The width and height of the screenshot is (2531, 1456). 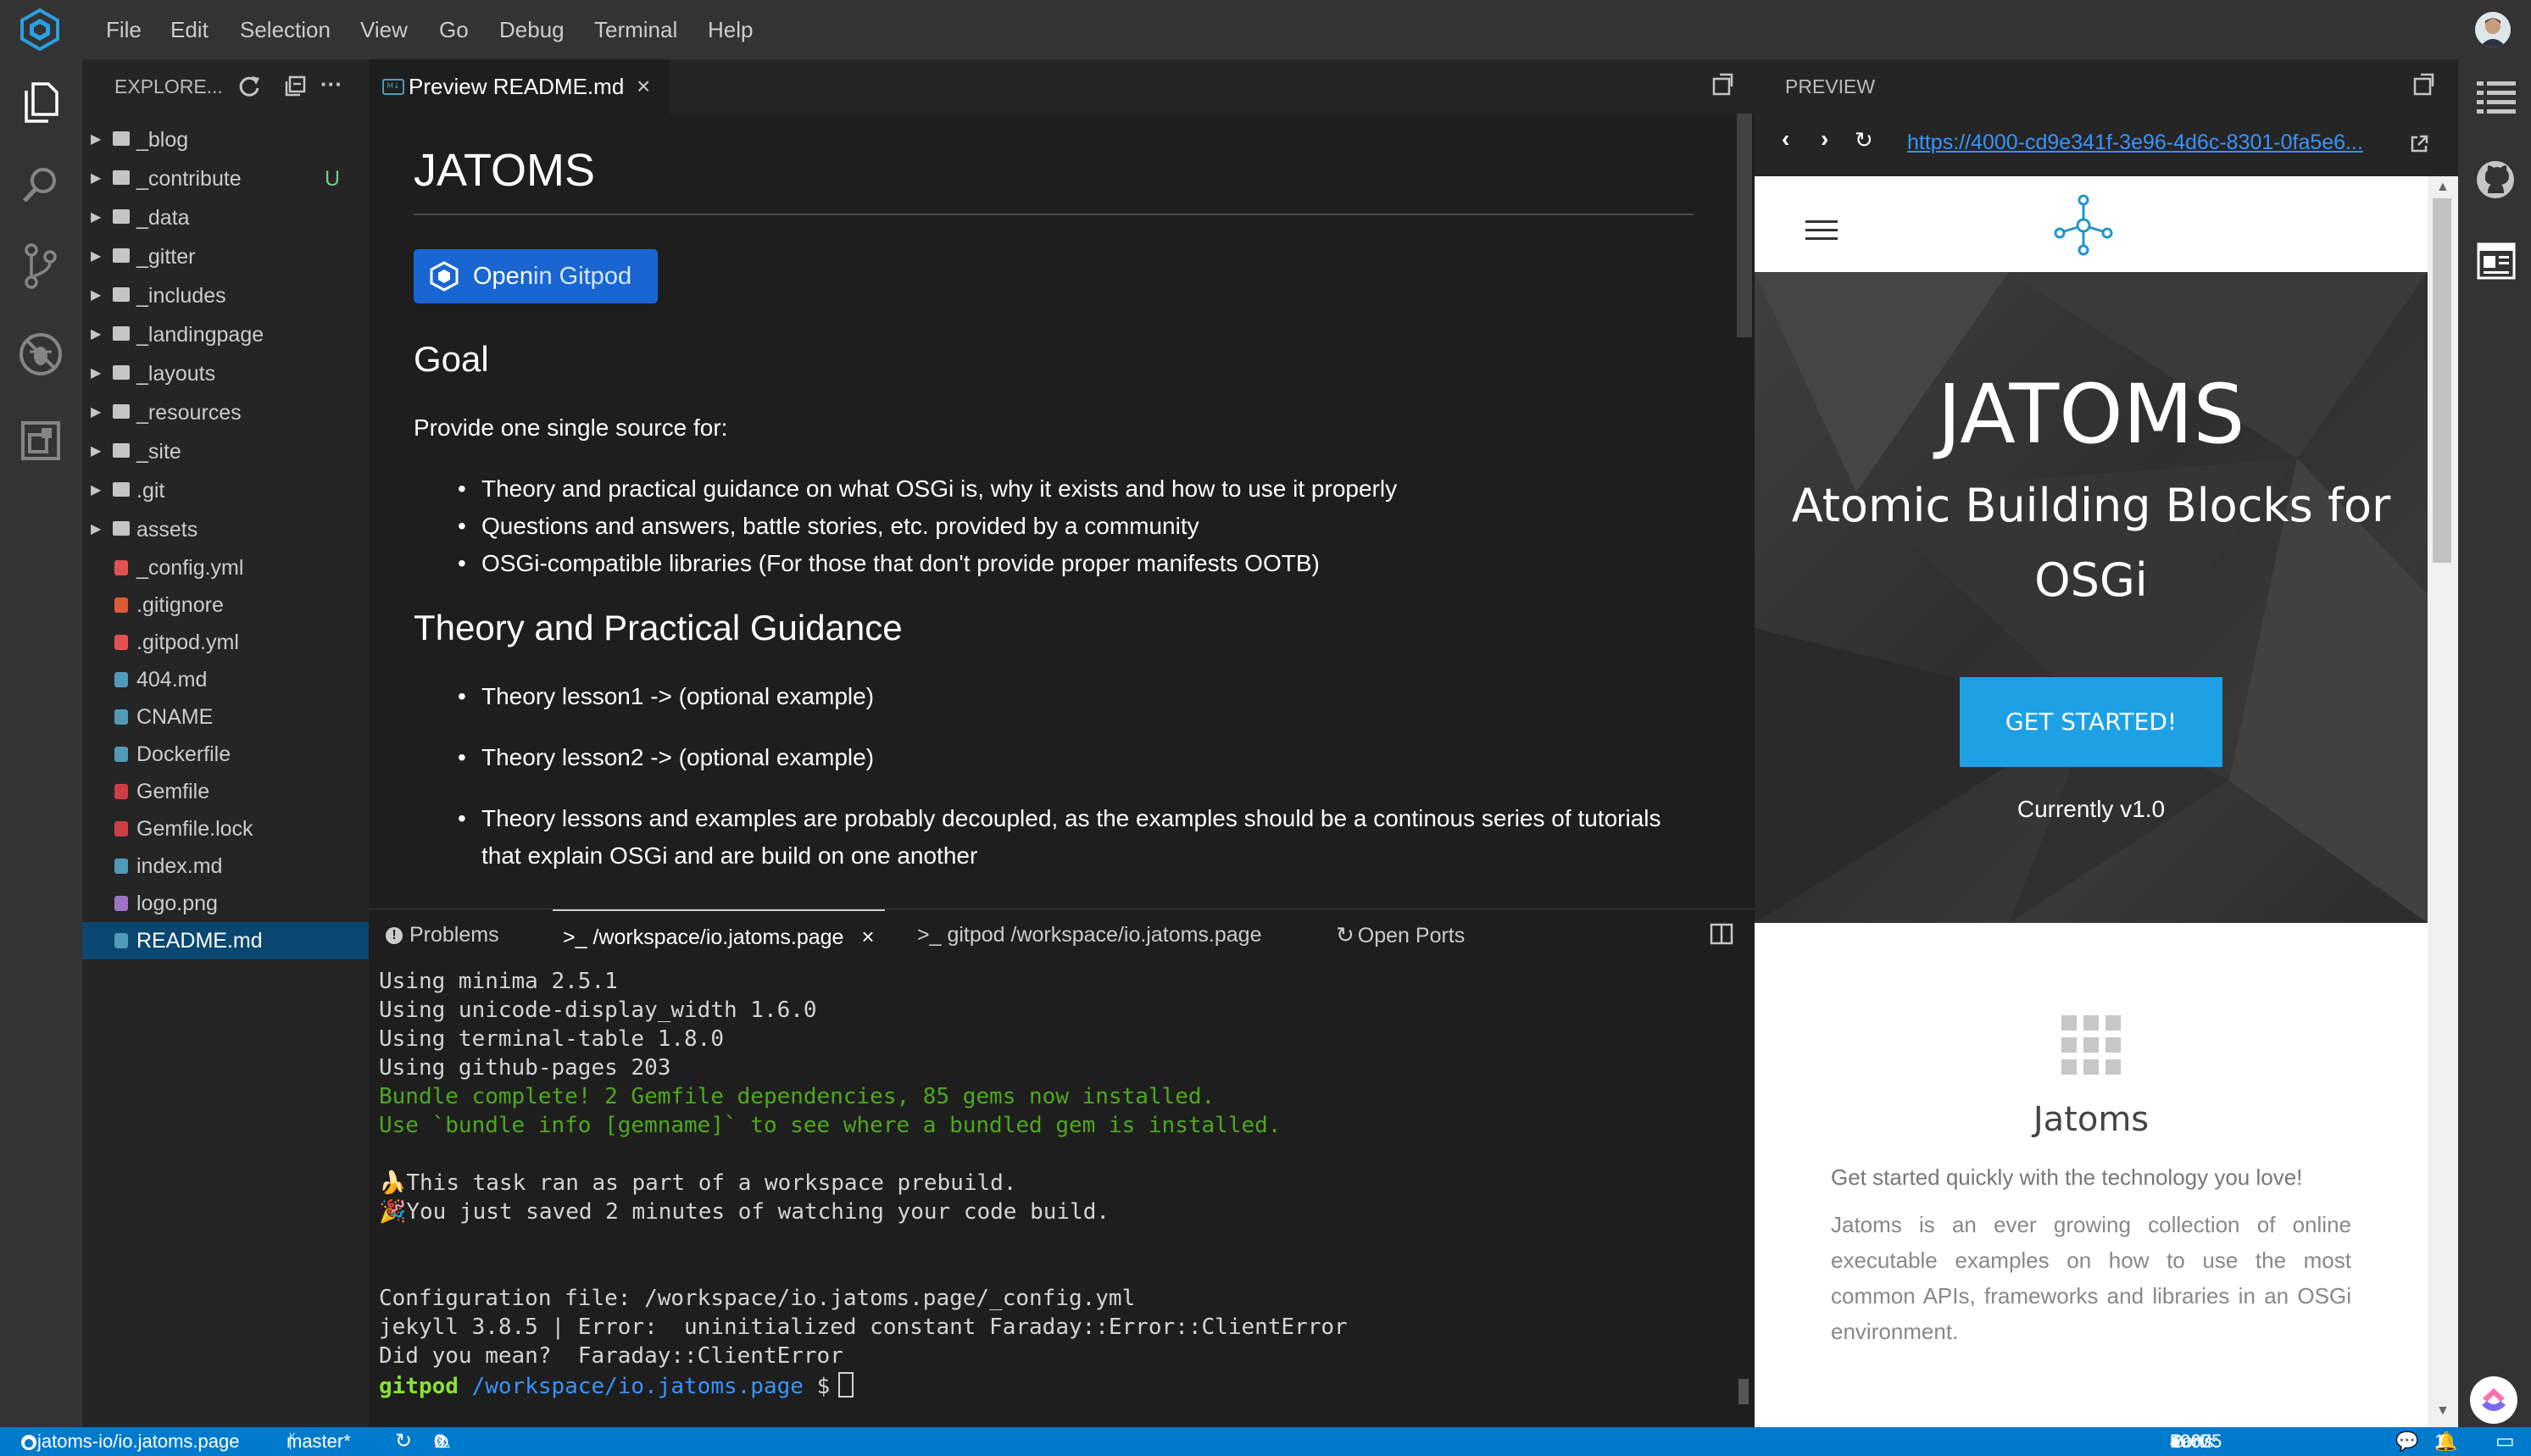 What do you see at coordinates (41, 743) in the screenshot?
I see `activity-bar` at bounding box center [41, 743].